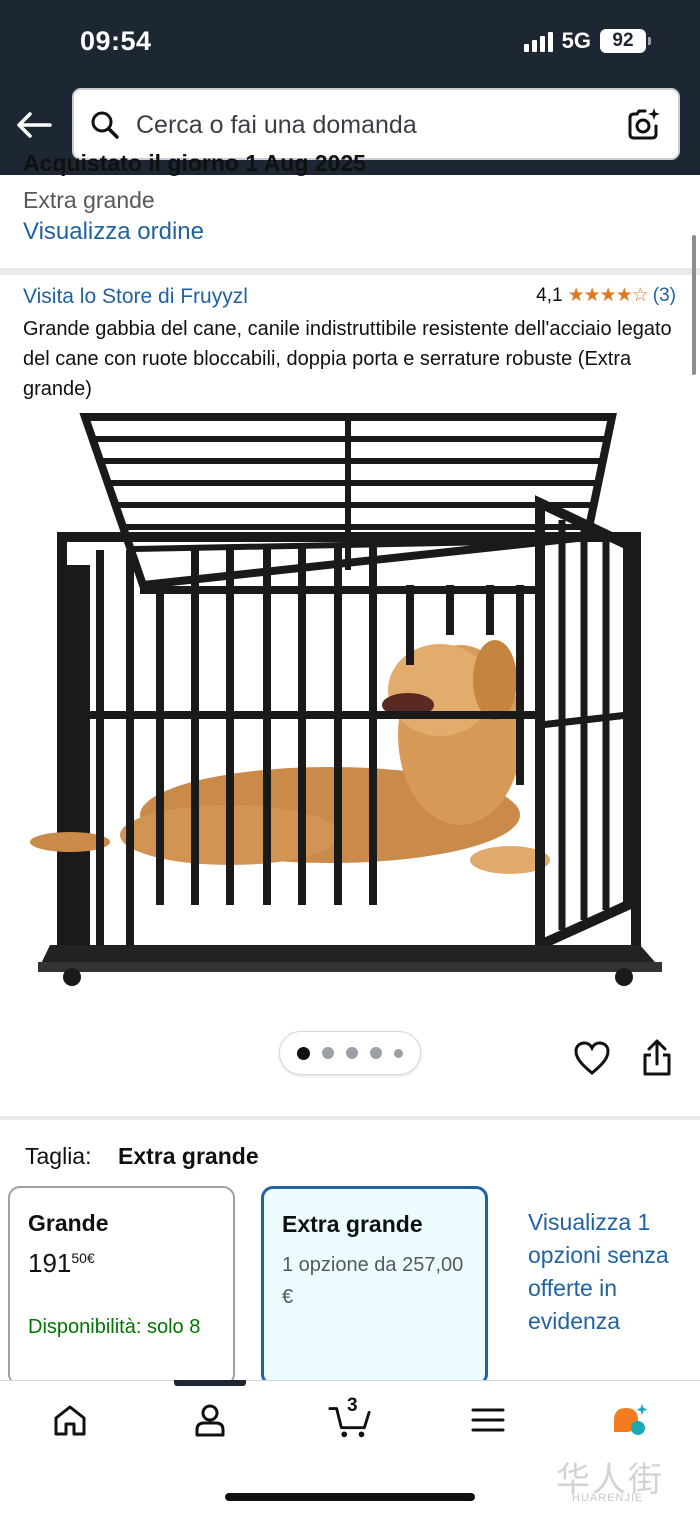  I want to click on camera-search-icon, so click(644, 126).